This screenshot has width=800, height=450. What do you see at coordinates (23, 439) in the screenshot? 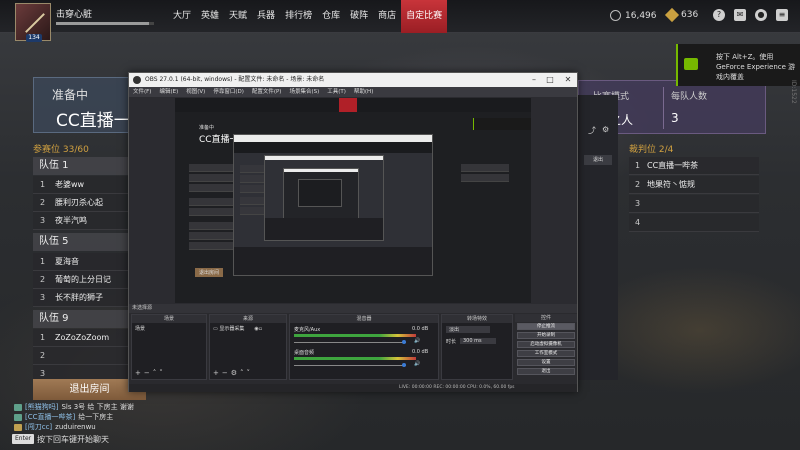
I see `enter-key-hint: Enter` at bounding box center [23, 439].